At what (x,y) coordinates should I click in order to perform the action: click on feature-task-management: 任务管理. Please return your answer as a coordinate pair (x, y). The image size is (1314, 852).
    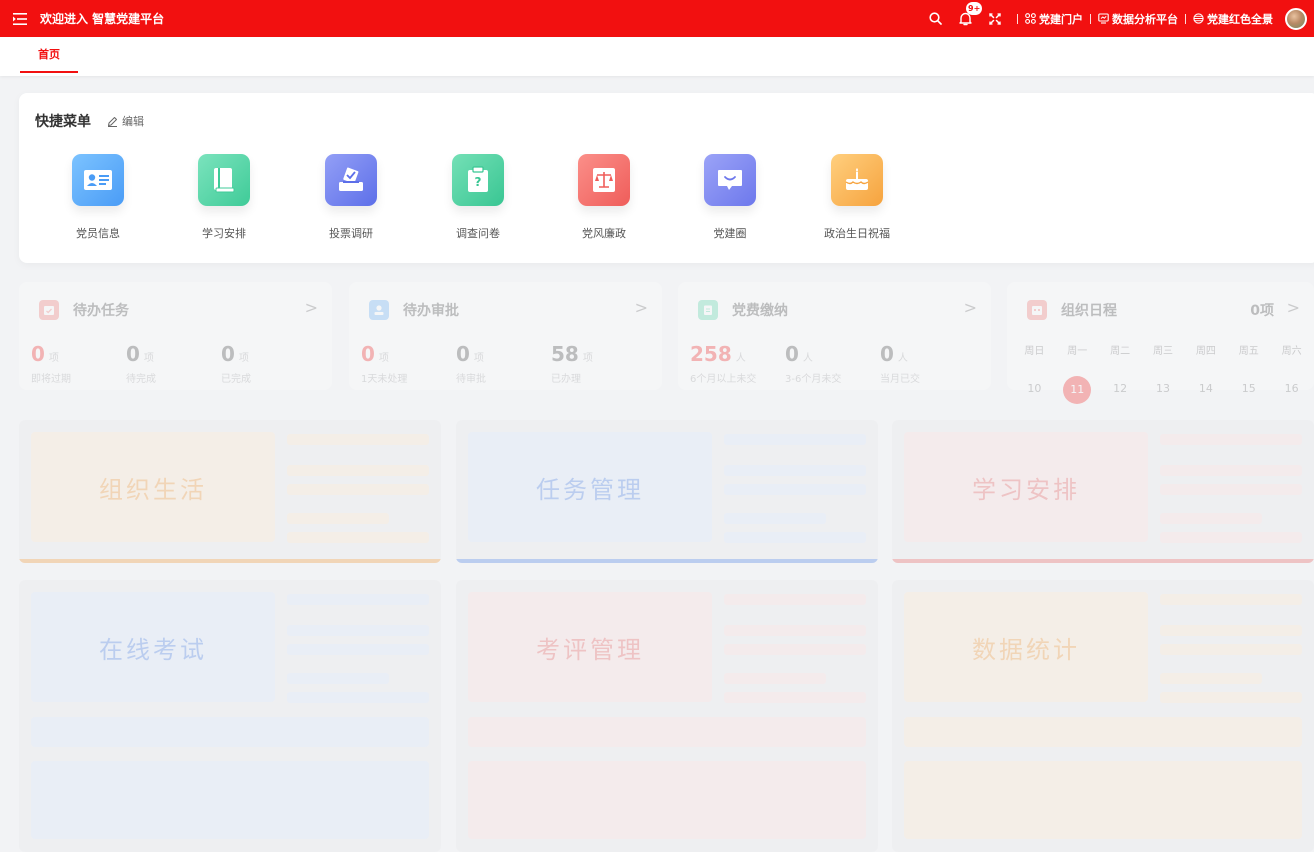
    Looking at the image, I should click on (667, 491).